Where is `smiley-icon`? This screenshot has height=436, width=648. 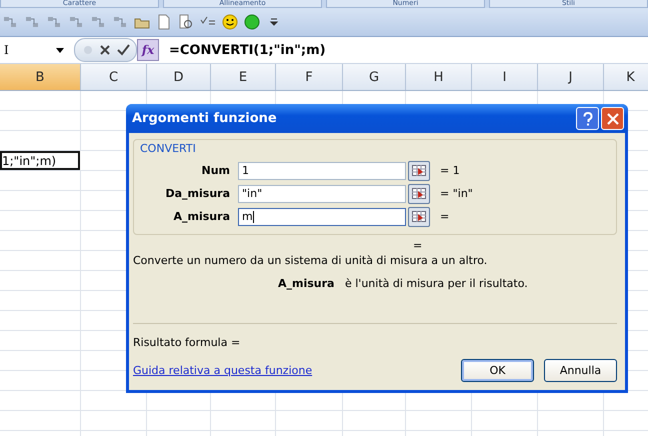
smiley-icon is located at coordinates (230, 22).